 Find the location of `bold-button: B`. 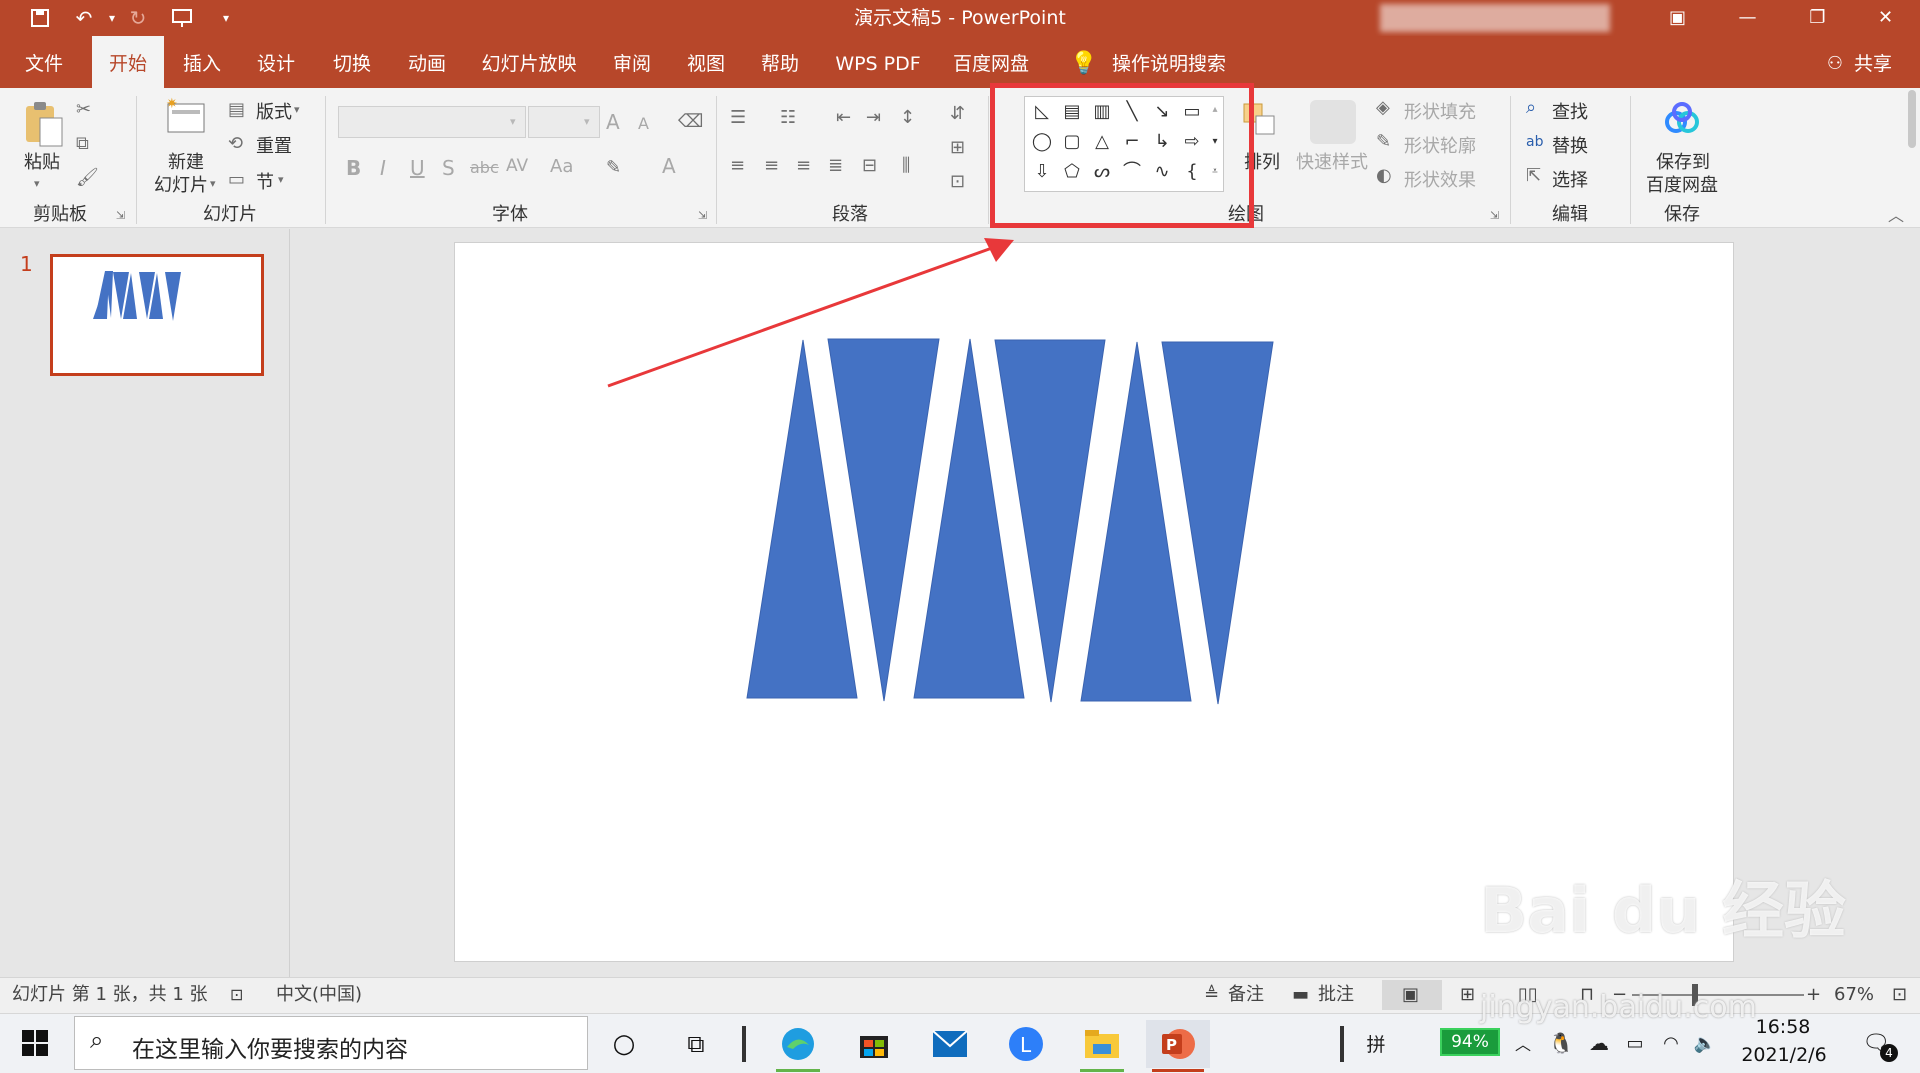

bold-button: B is located at coordinates (353, 168).